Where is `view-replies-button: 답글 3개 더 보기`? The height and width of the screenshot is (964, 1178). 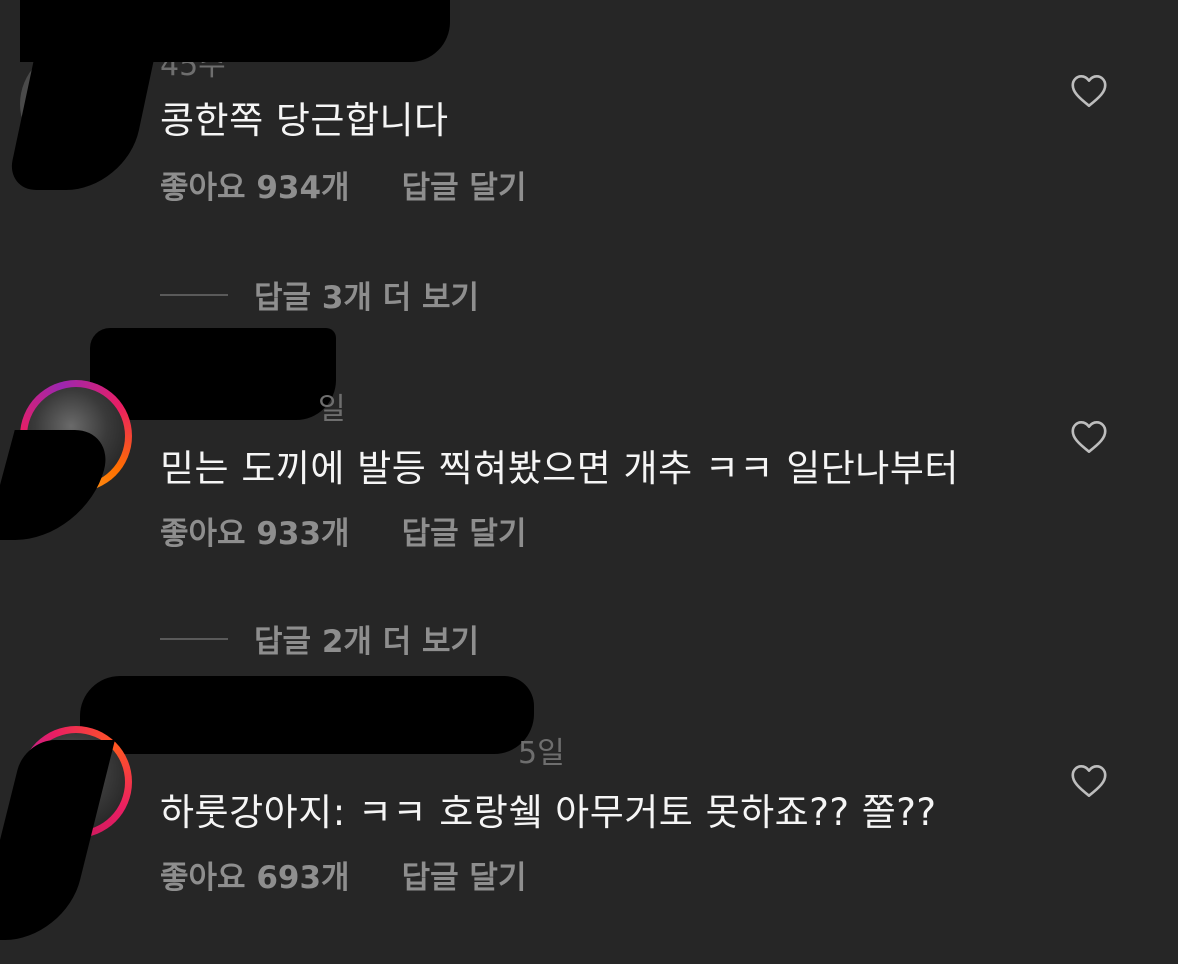 view-replies-button: 답글 3개 더 보기 is located at coordinates (319, 294).